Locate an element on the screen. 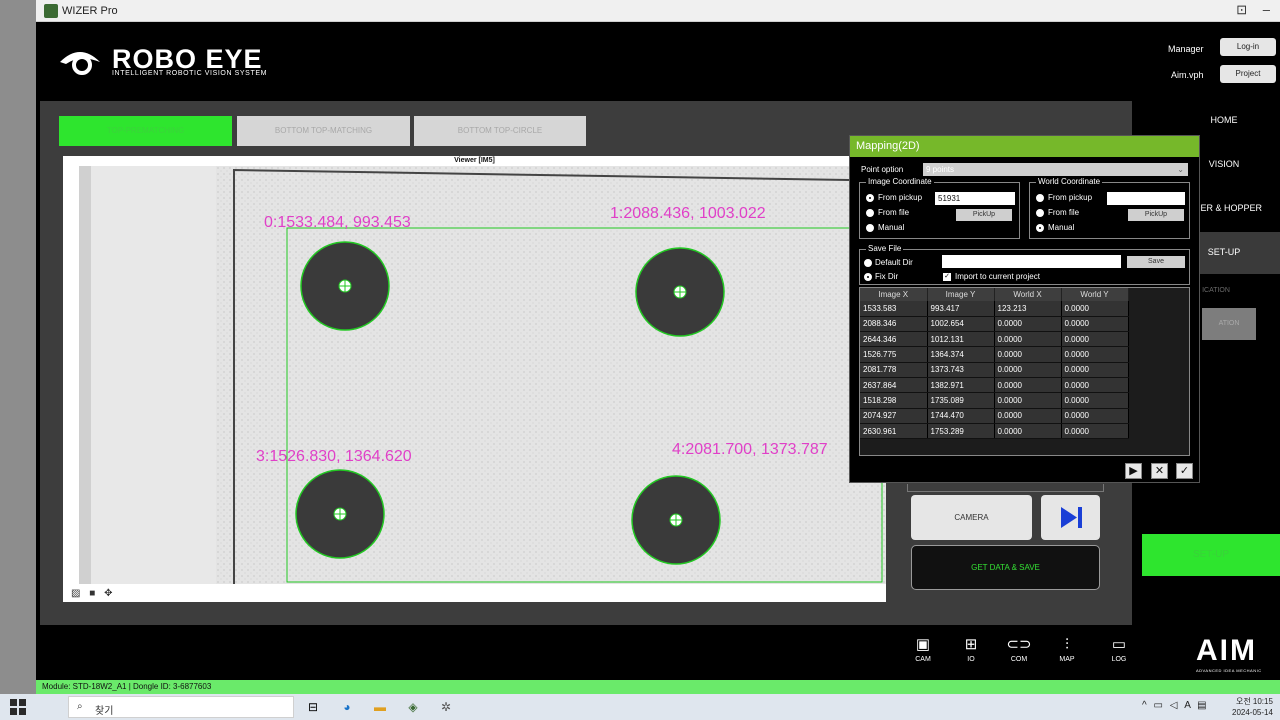 The height and width of the screenshot is (720, 1280). edge-icon: ◕ is located at coordinates (347, 707).